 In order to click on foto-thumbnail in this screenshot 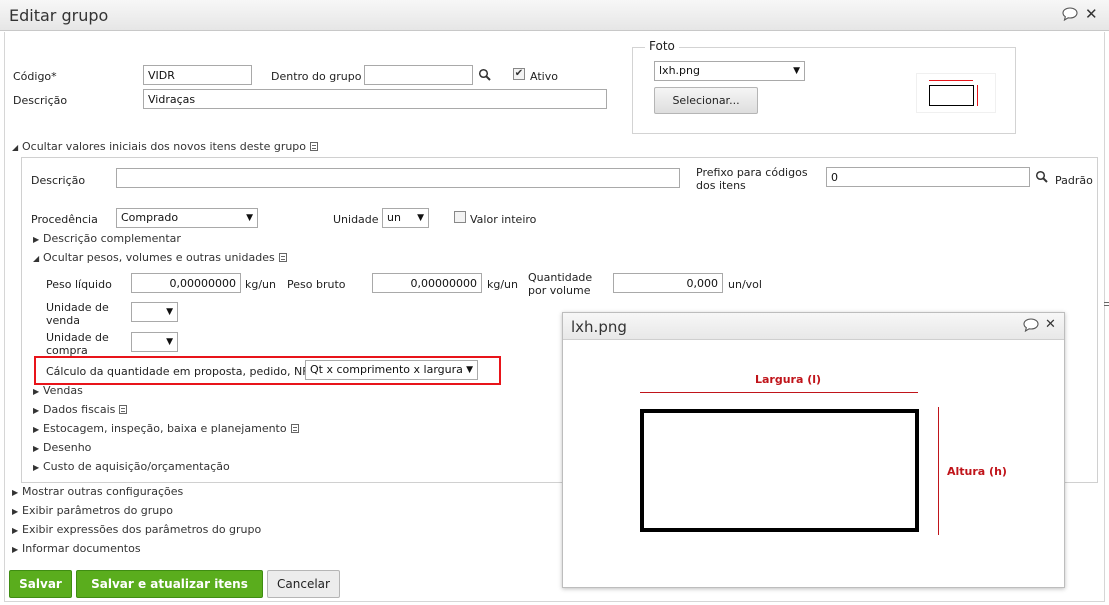, I will do `click(956, 93)`.